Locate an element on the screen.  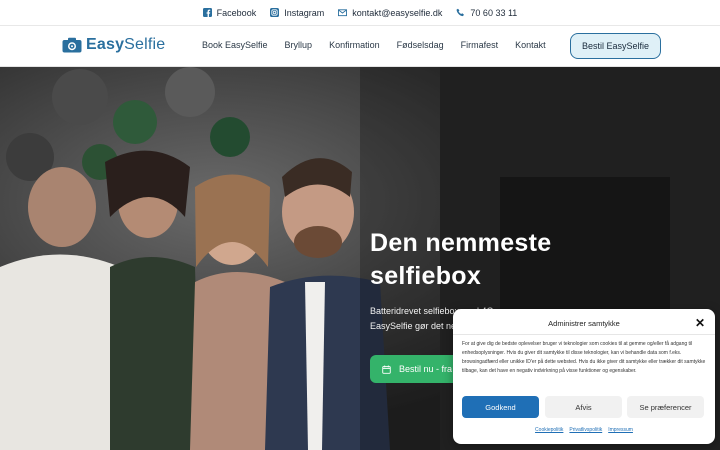
logo: EasySelfie is located at coordinates (113, 45).